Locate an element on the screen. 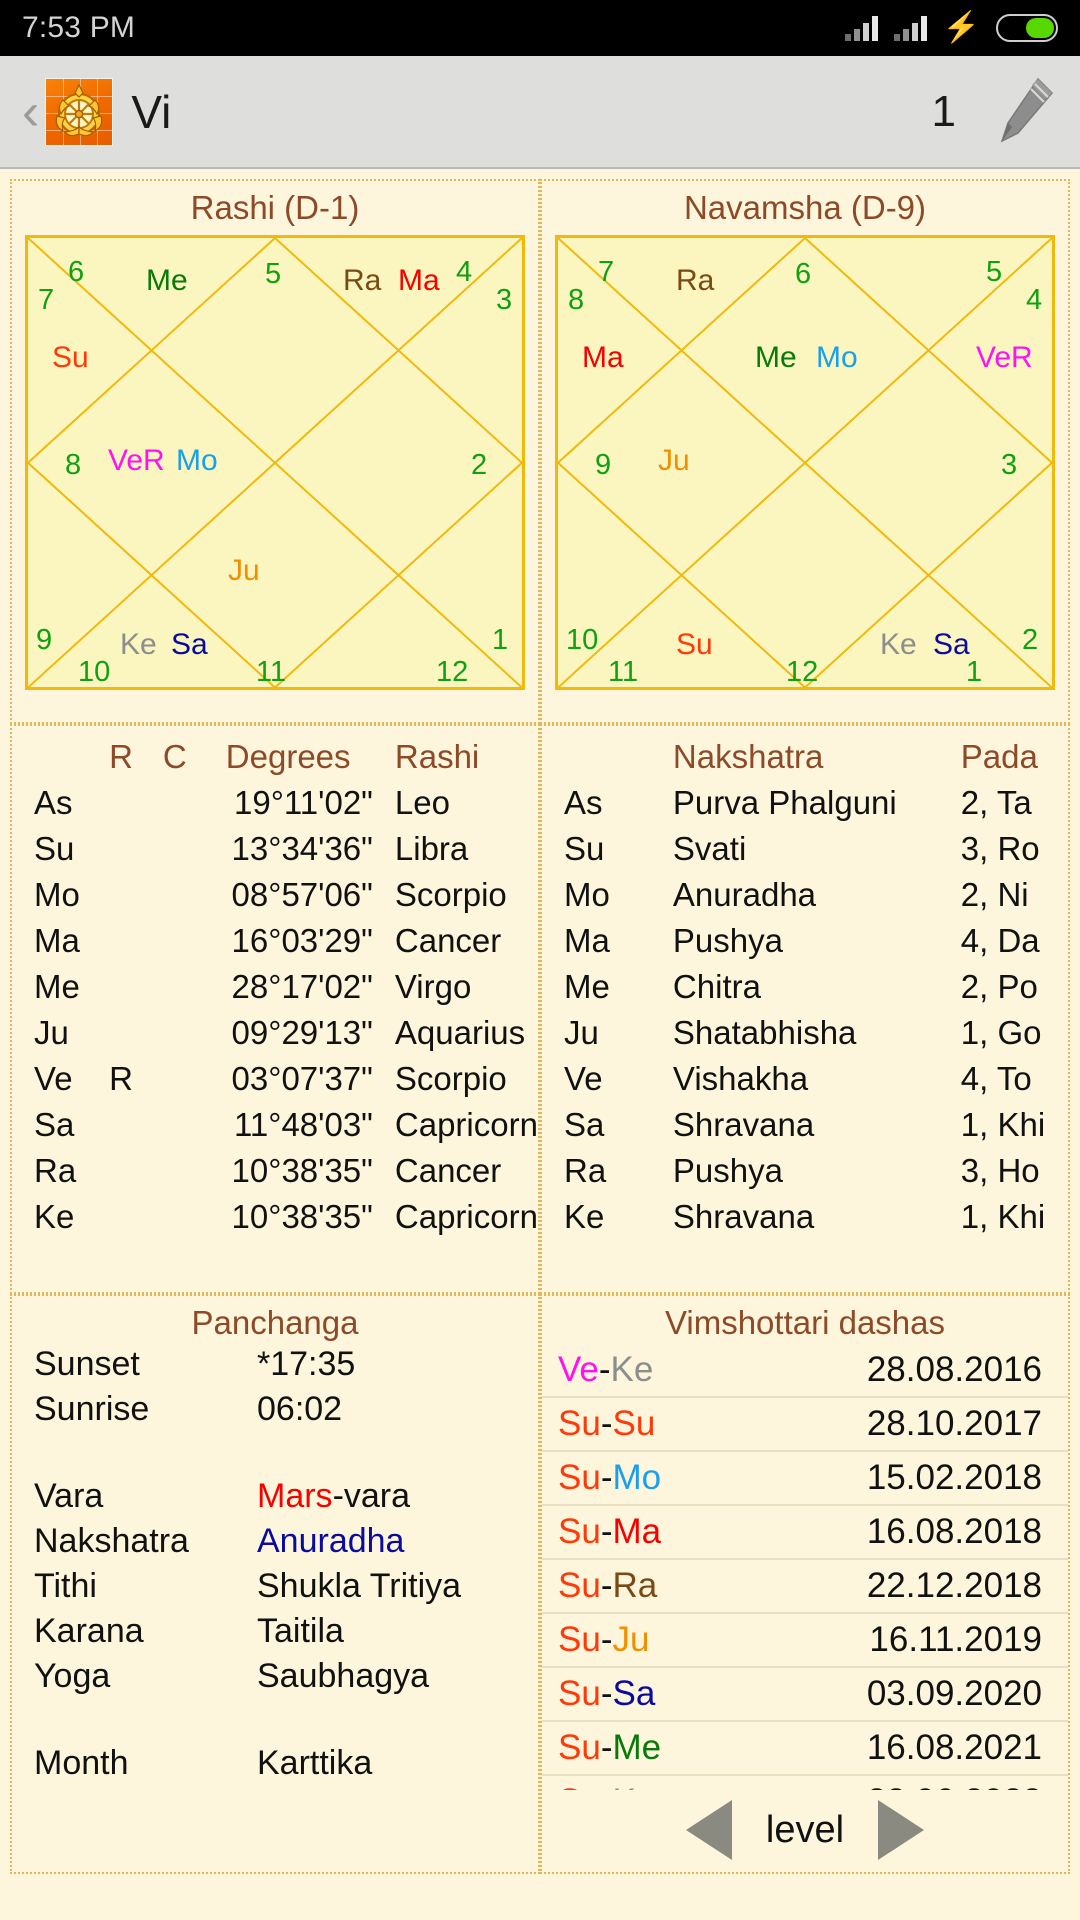 The height and width of the screenshot is (1920, 1080). nakshatra-cell-pada: 4, Da is located at coordinates (1000, 940).